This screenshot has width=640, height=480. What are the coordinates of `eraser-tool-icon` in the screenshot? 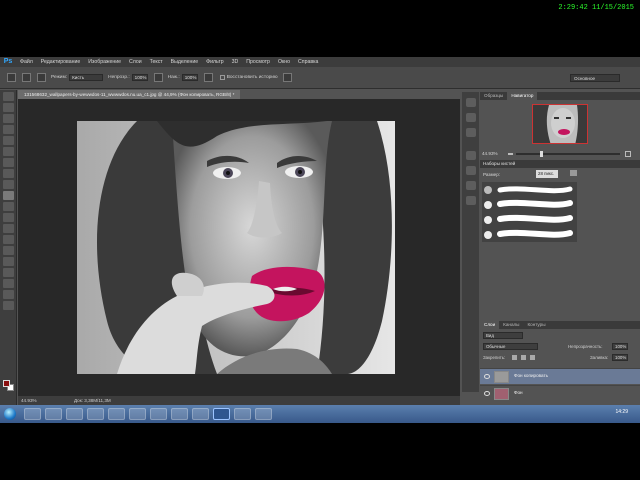 It's located at (8, 206).